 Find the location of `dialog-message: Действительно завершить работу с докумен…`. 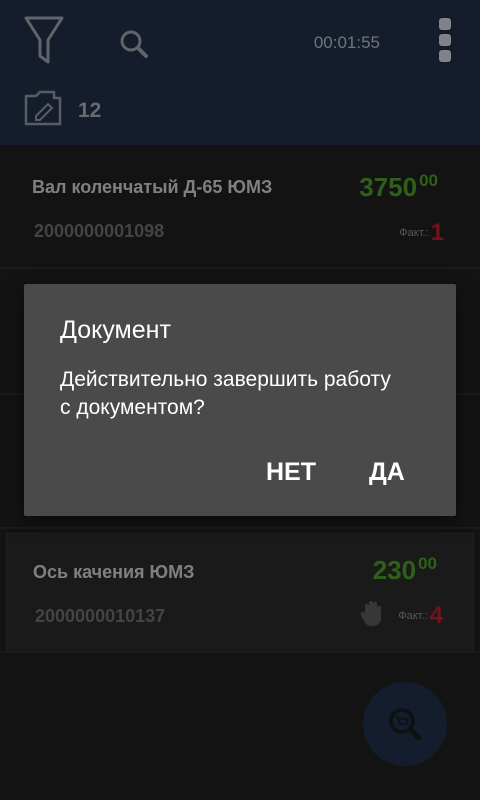

dialog-message: Действительно завершить работу с докумен… is located at coordinates (225, 393).